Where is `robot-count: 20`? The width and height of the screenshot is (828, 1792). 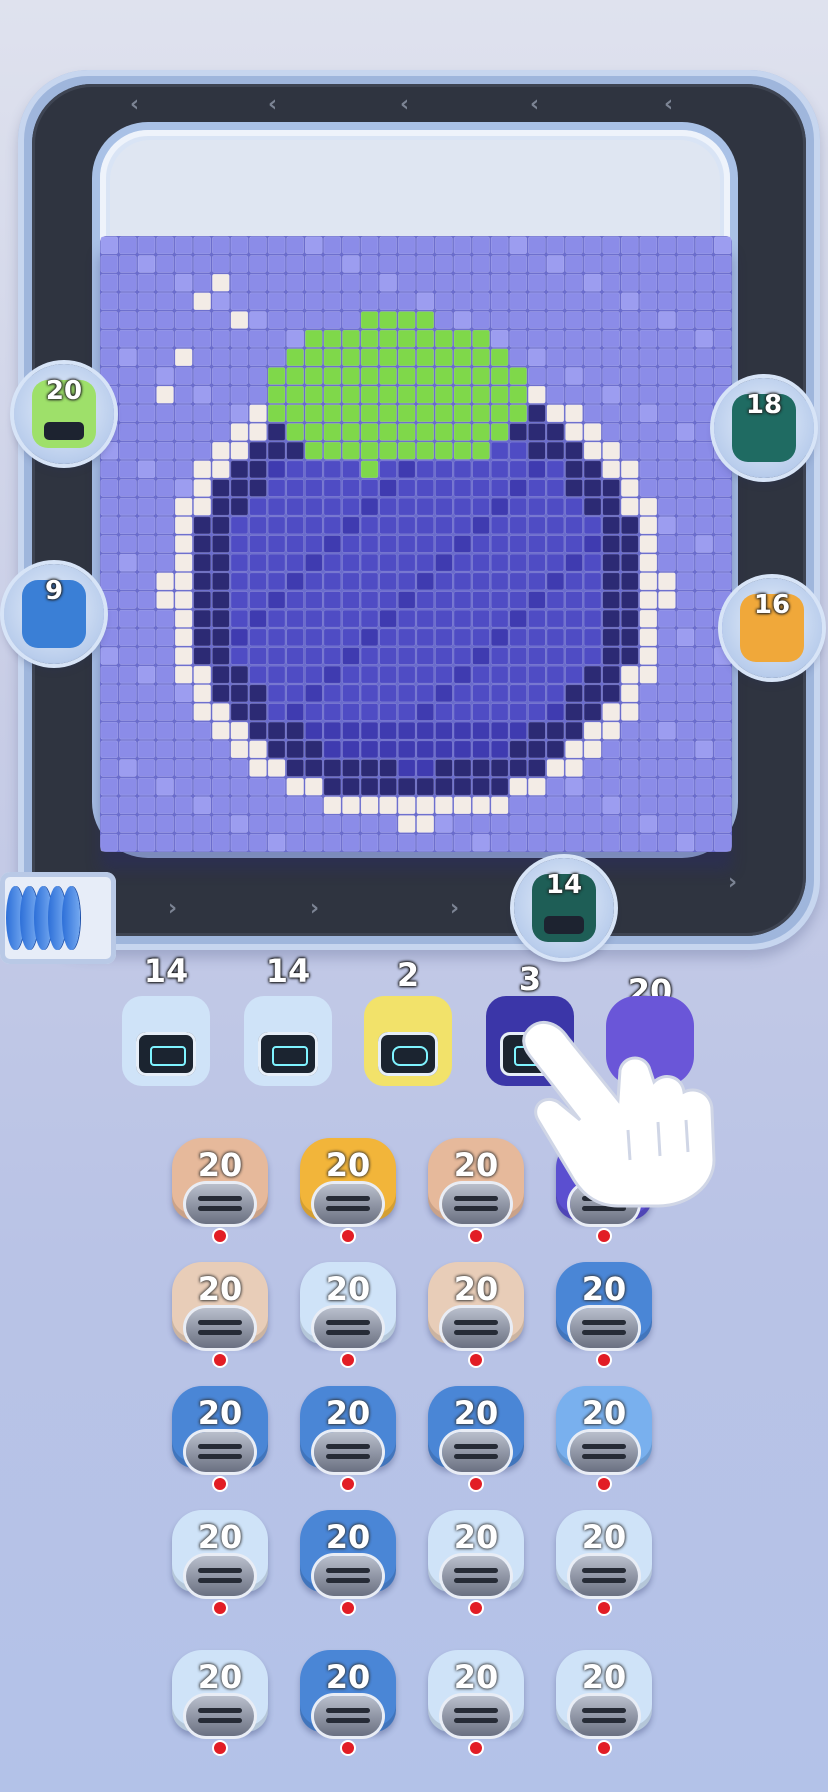
robot-count: 20 is located at coordinates (476, 1537).